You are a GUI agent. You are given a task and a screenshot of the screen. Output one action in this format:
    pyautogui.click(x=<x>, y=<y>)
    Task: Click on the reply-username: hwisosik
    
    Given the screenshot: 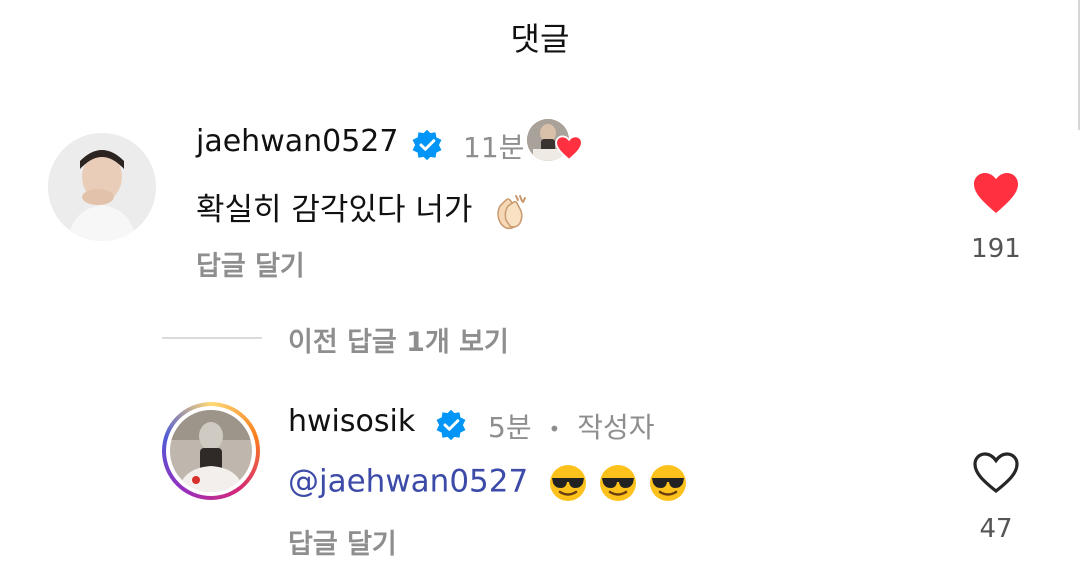 What is the action you would take?
    pyautogui.click(x=351, y=421)
    